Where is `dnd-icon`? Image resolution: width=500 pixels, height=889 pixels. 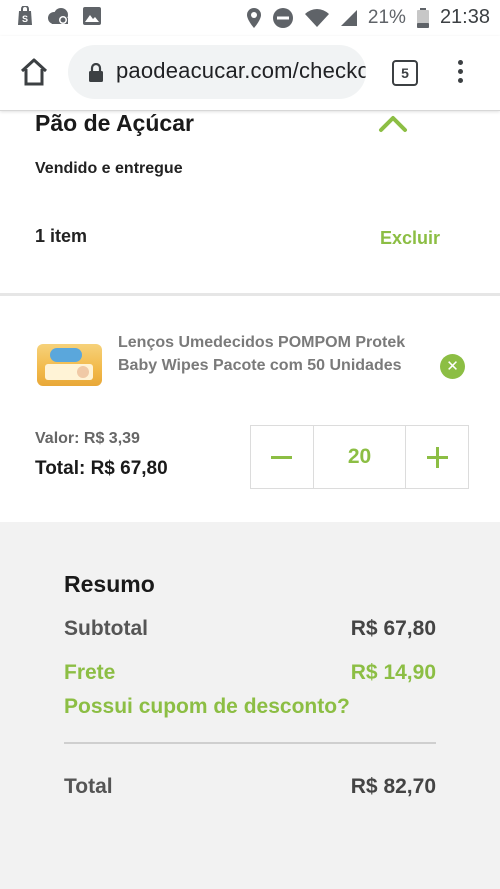 dnd-icon is located at coordinates (282, 17).